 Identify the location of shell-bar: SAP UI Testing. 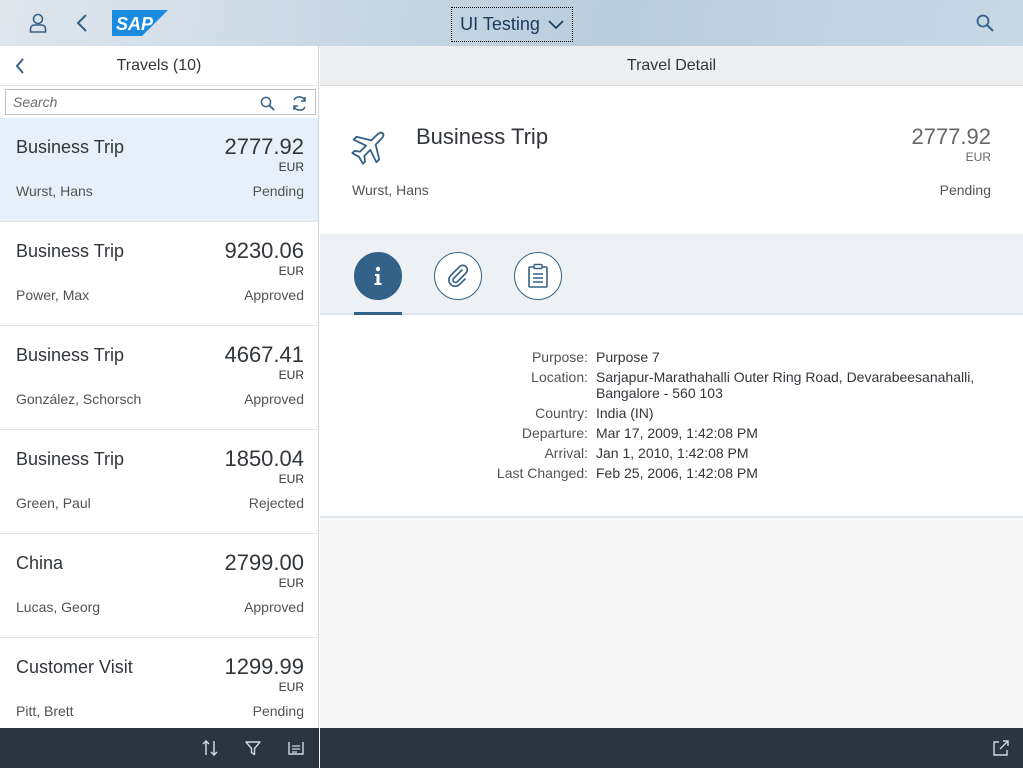
(511, 23).